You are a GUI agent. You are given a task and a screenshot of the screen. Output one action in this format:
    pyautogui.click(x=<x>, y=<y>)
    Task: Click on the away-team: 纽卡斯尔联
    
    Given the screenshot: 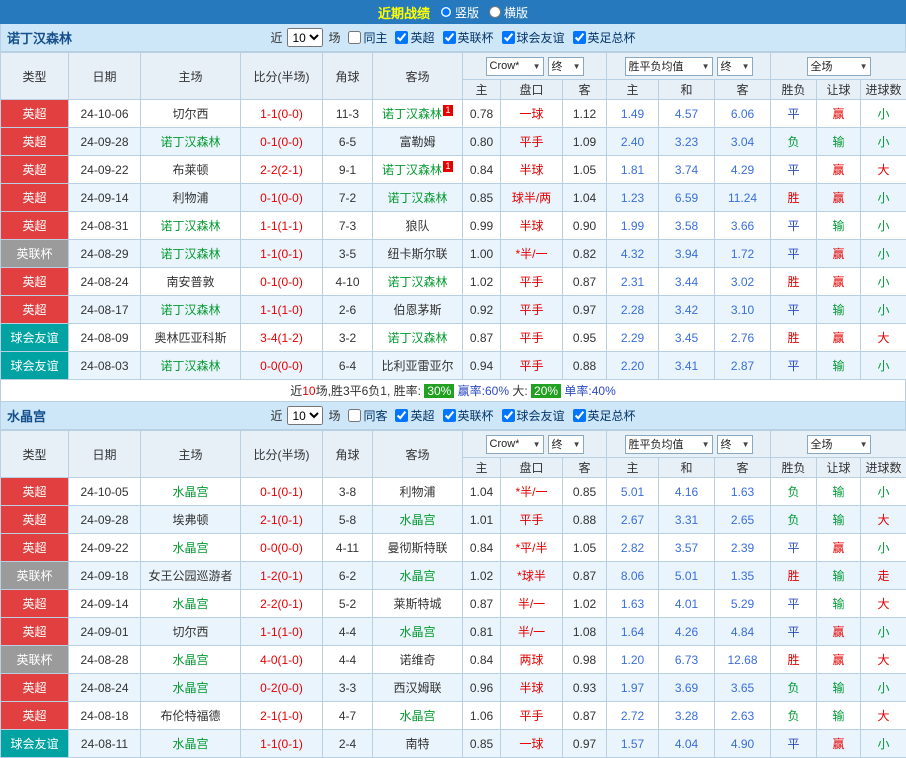 What is the action you would take?
    pyautogui.click(x=418, y=254)
    